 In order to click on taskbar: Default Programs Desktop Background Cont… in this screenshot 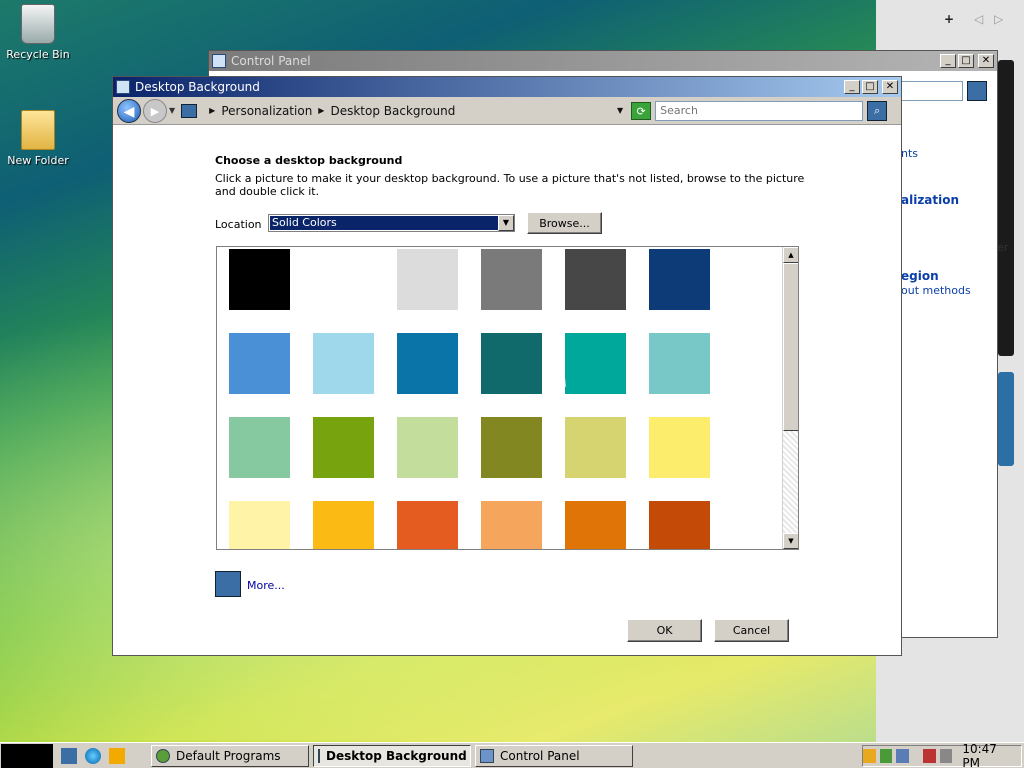, I will do `click(512, 755)`.